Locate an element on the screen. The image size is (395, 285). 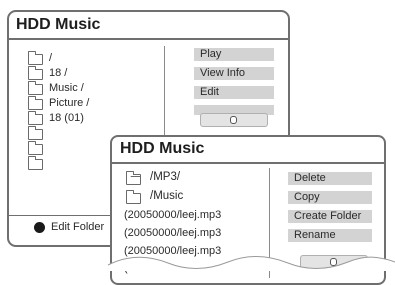
remote-button-icon is located at coordinates (39, 227).